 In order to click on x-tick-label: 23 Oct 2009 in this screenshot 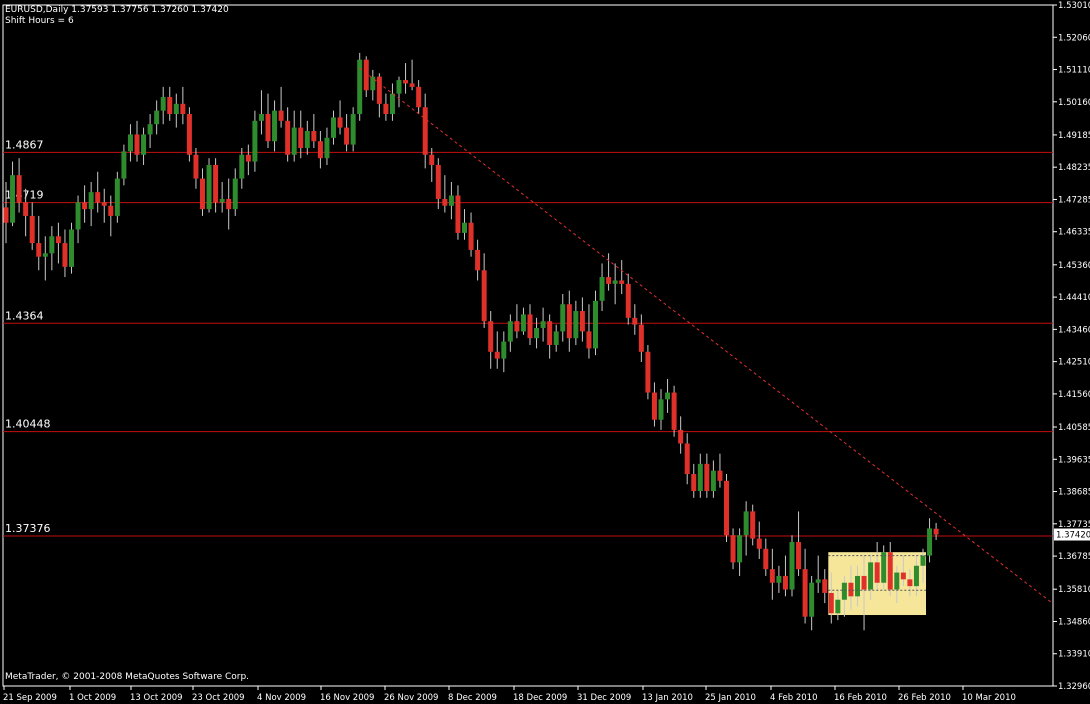, I will do `click(218, 698)`.